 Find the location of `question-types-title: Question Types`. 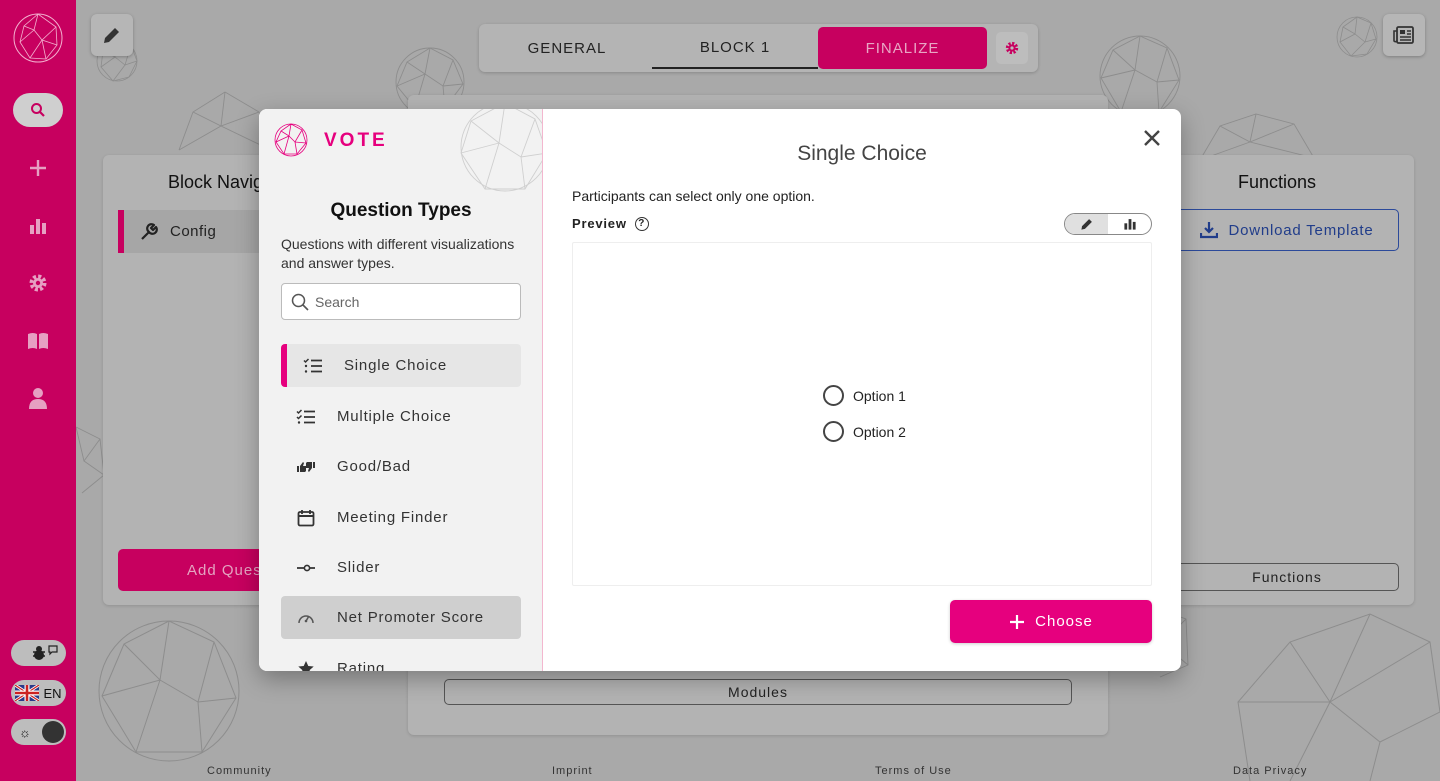

question-types-title: Question Types is located at coordinates (401, 210).